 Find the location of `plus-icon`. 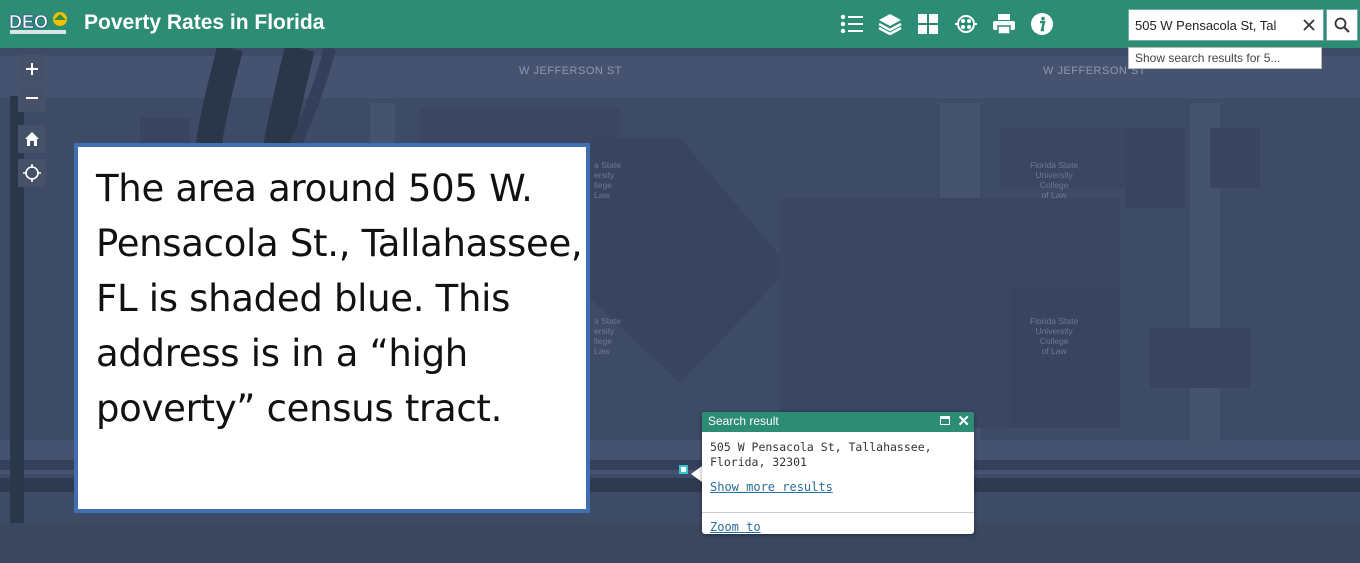

plus-icon is located at coordinates (32, 69).